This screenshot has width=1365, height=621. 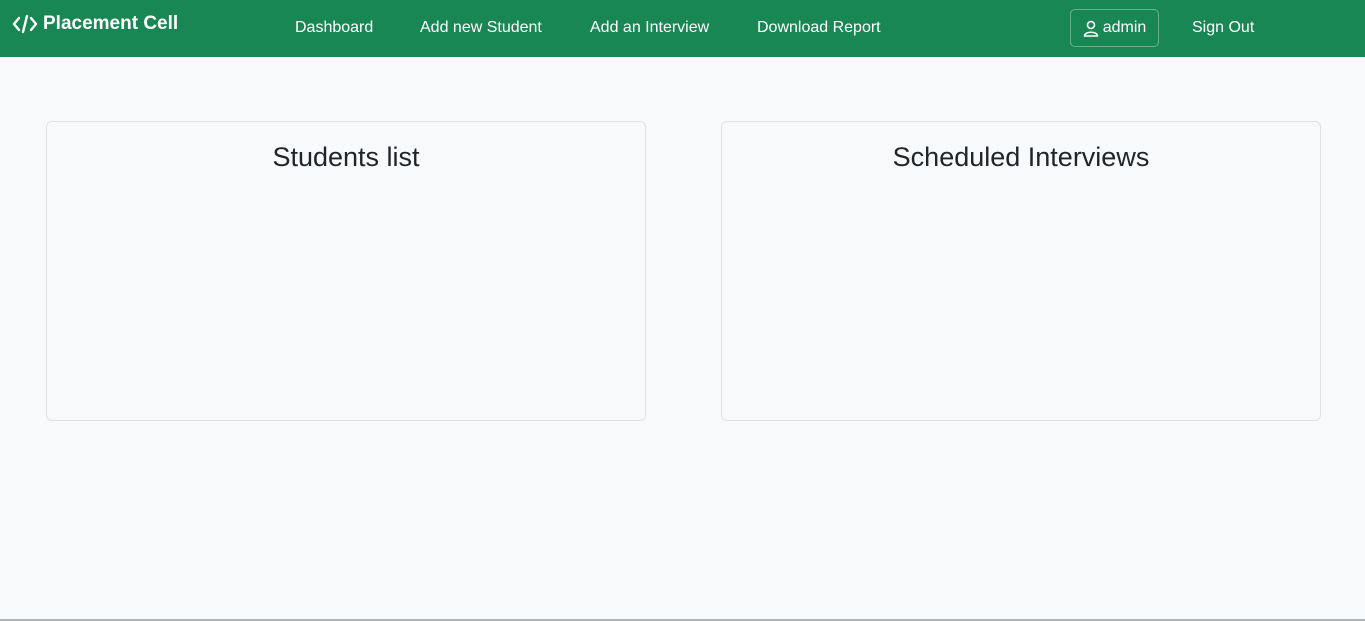 What do you see at coordinates (111, 23) in the screenshot?
I see `brand-text: Placement Cell` at bounding box center [111, 23].